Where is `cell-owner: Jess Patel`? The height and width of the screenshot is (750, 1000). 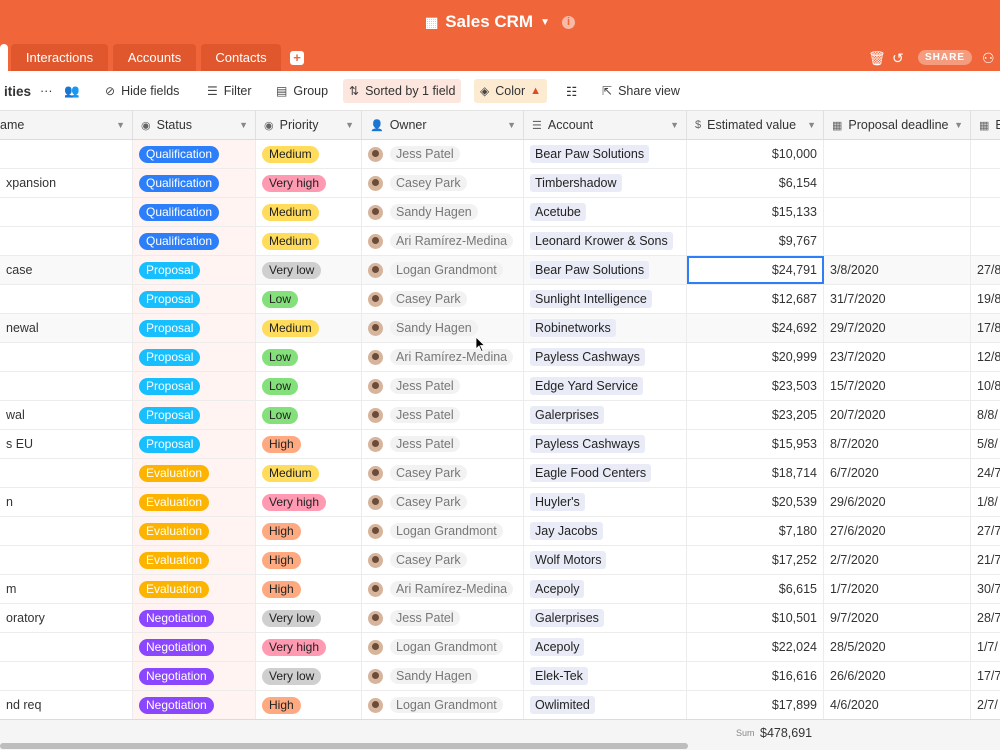
cell-owner: Jess Patel is located at coordinates (443, 415).